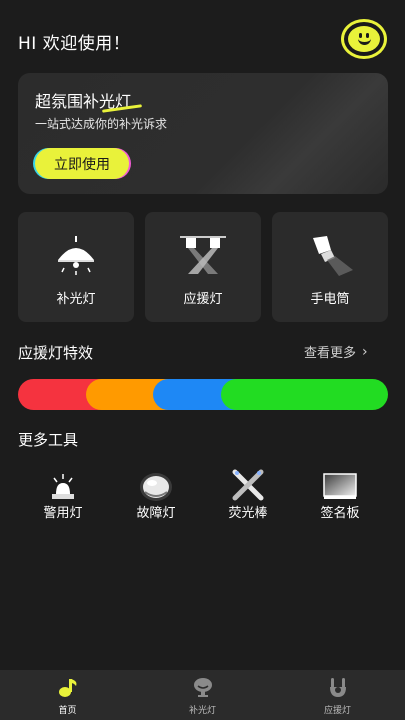  What do you see at coordinates (48, 440) in the screenshot?
I see `tools-section-title: 更多工具` at bounding box center [48, 440].